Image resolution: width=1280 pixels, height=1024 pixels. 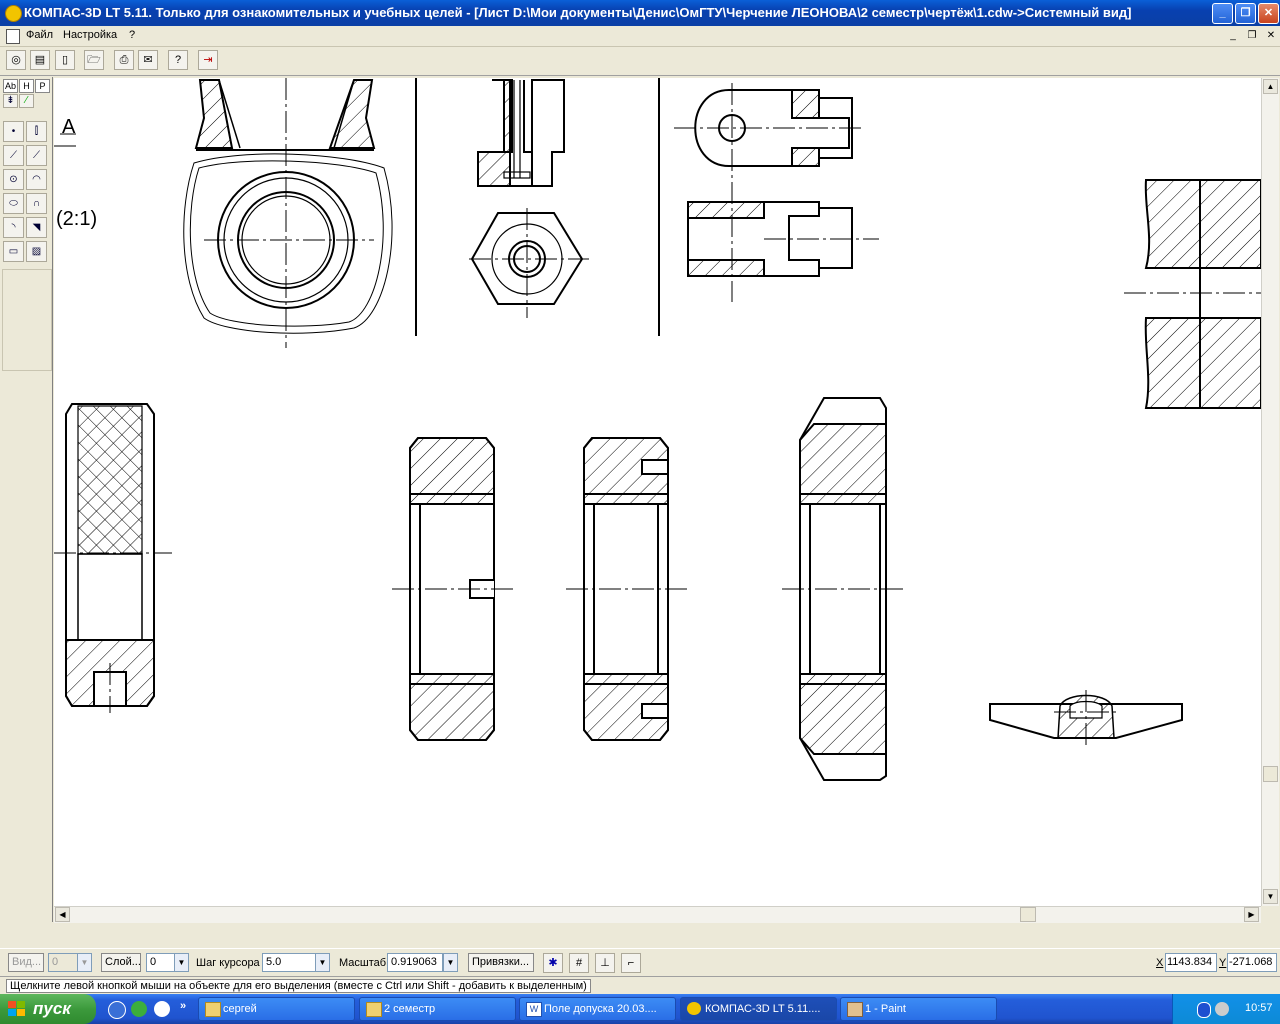 What do you see at coordinates (36, 227) in the screenshot?
I see `chamfer-icon: ◥` at bounding box center [36, 227].